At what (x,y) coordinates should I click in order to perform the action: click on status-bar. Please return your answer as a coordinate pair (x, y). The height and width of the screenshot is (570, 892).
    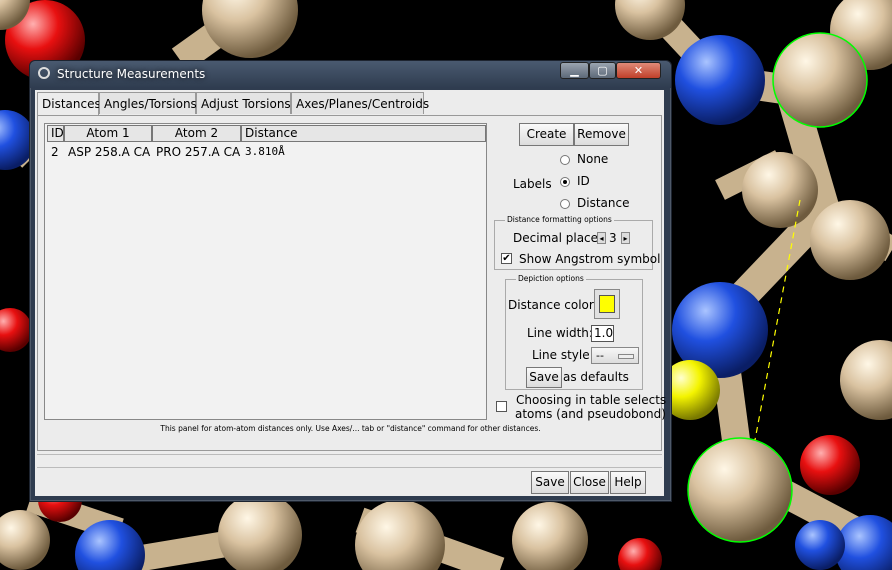
    Looking at the image, I should click on (349, 461).